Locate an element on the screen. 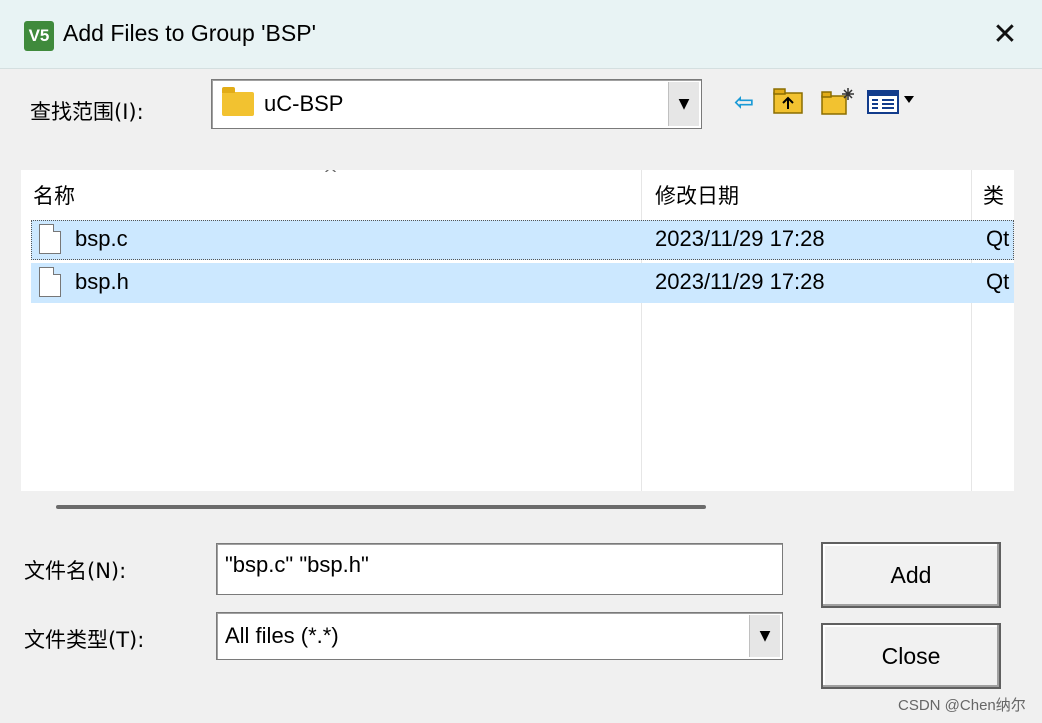 This screenshot has height=723, width=1042. up-folder-svg is located at coordinates (788, 101).